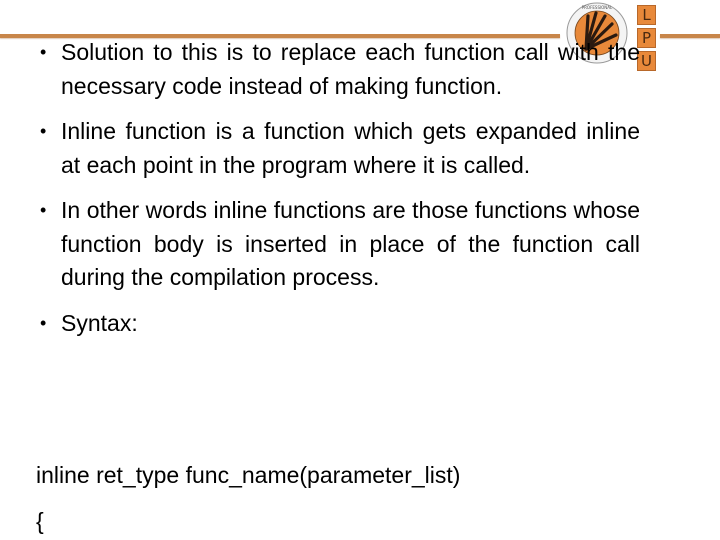  Describe the element at coordinates (340, 324) in the screenshot. I see `bullet-syntax: • Syntax:` at that location.